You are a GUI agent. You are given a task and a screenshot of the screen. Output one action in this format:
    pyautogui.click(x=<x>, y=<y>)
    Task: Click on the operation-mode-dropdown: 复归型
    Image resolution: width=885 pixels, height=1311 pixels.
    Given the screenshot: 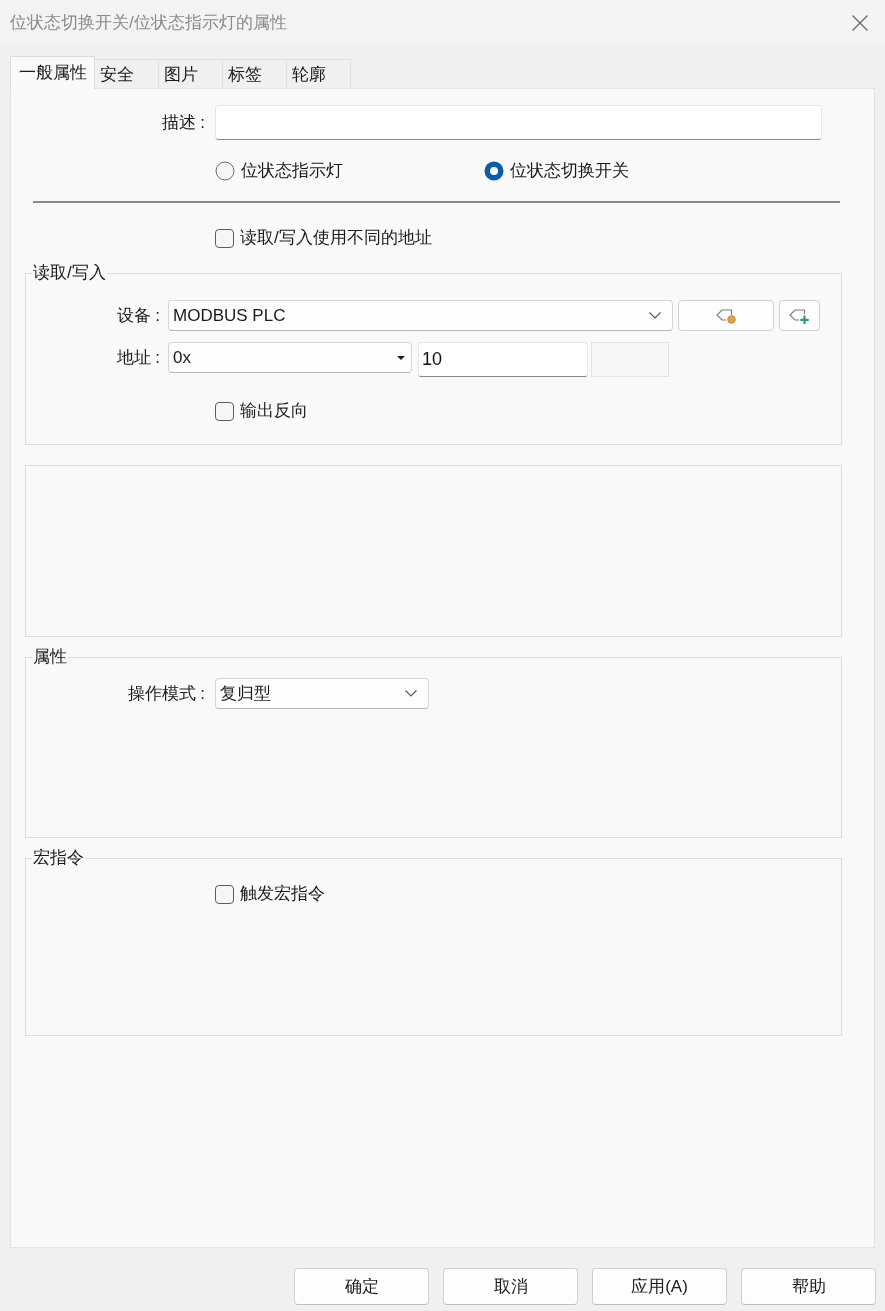 What is the action you would take?
    pyautogui.click(x=322, y=693)
    